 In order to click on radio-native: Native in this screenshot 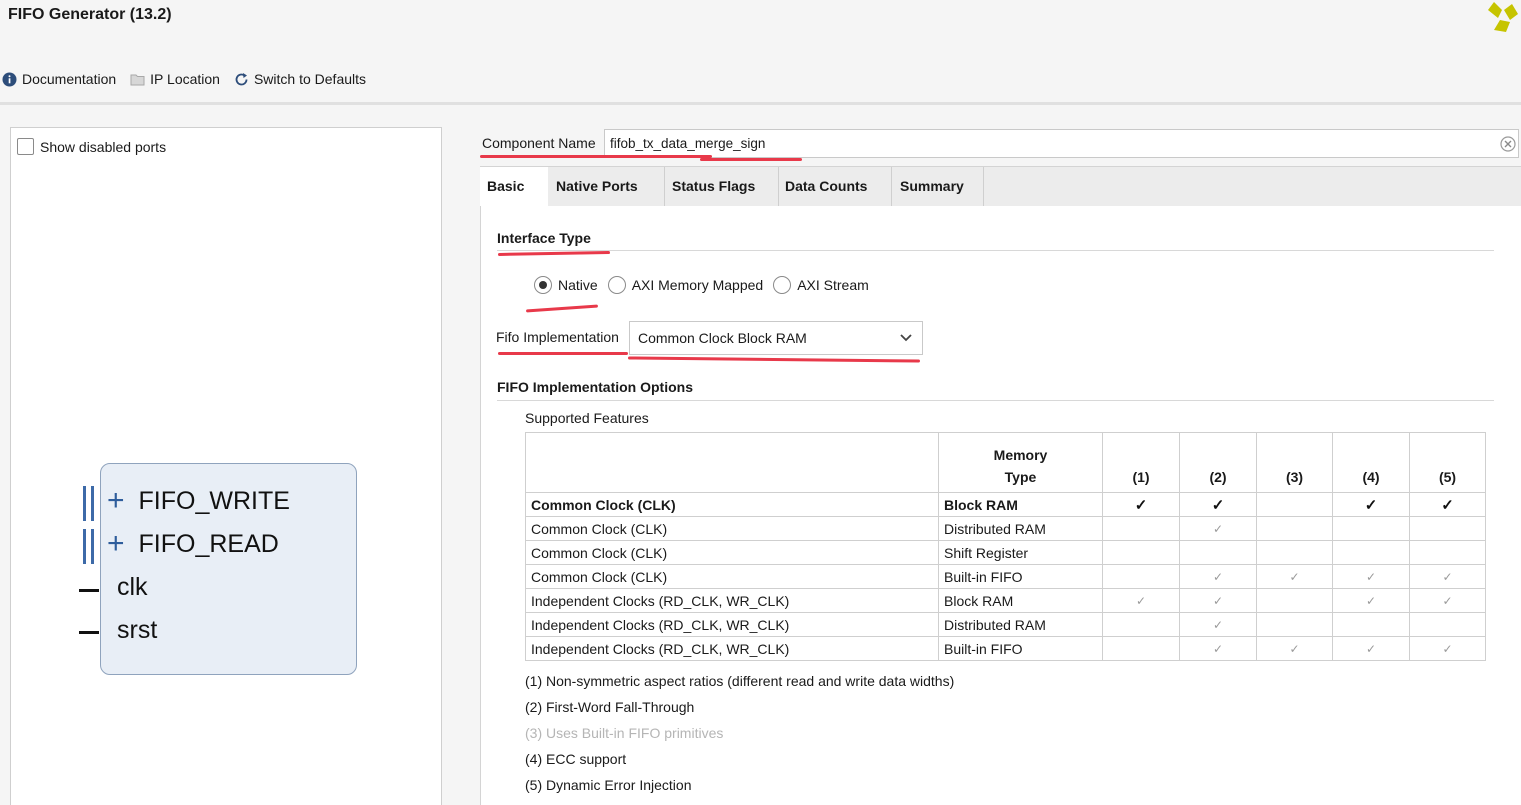, I will do `click(566, 285)`.